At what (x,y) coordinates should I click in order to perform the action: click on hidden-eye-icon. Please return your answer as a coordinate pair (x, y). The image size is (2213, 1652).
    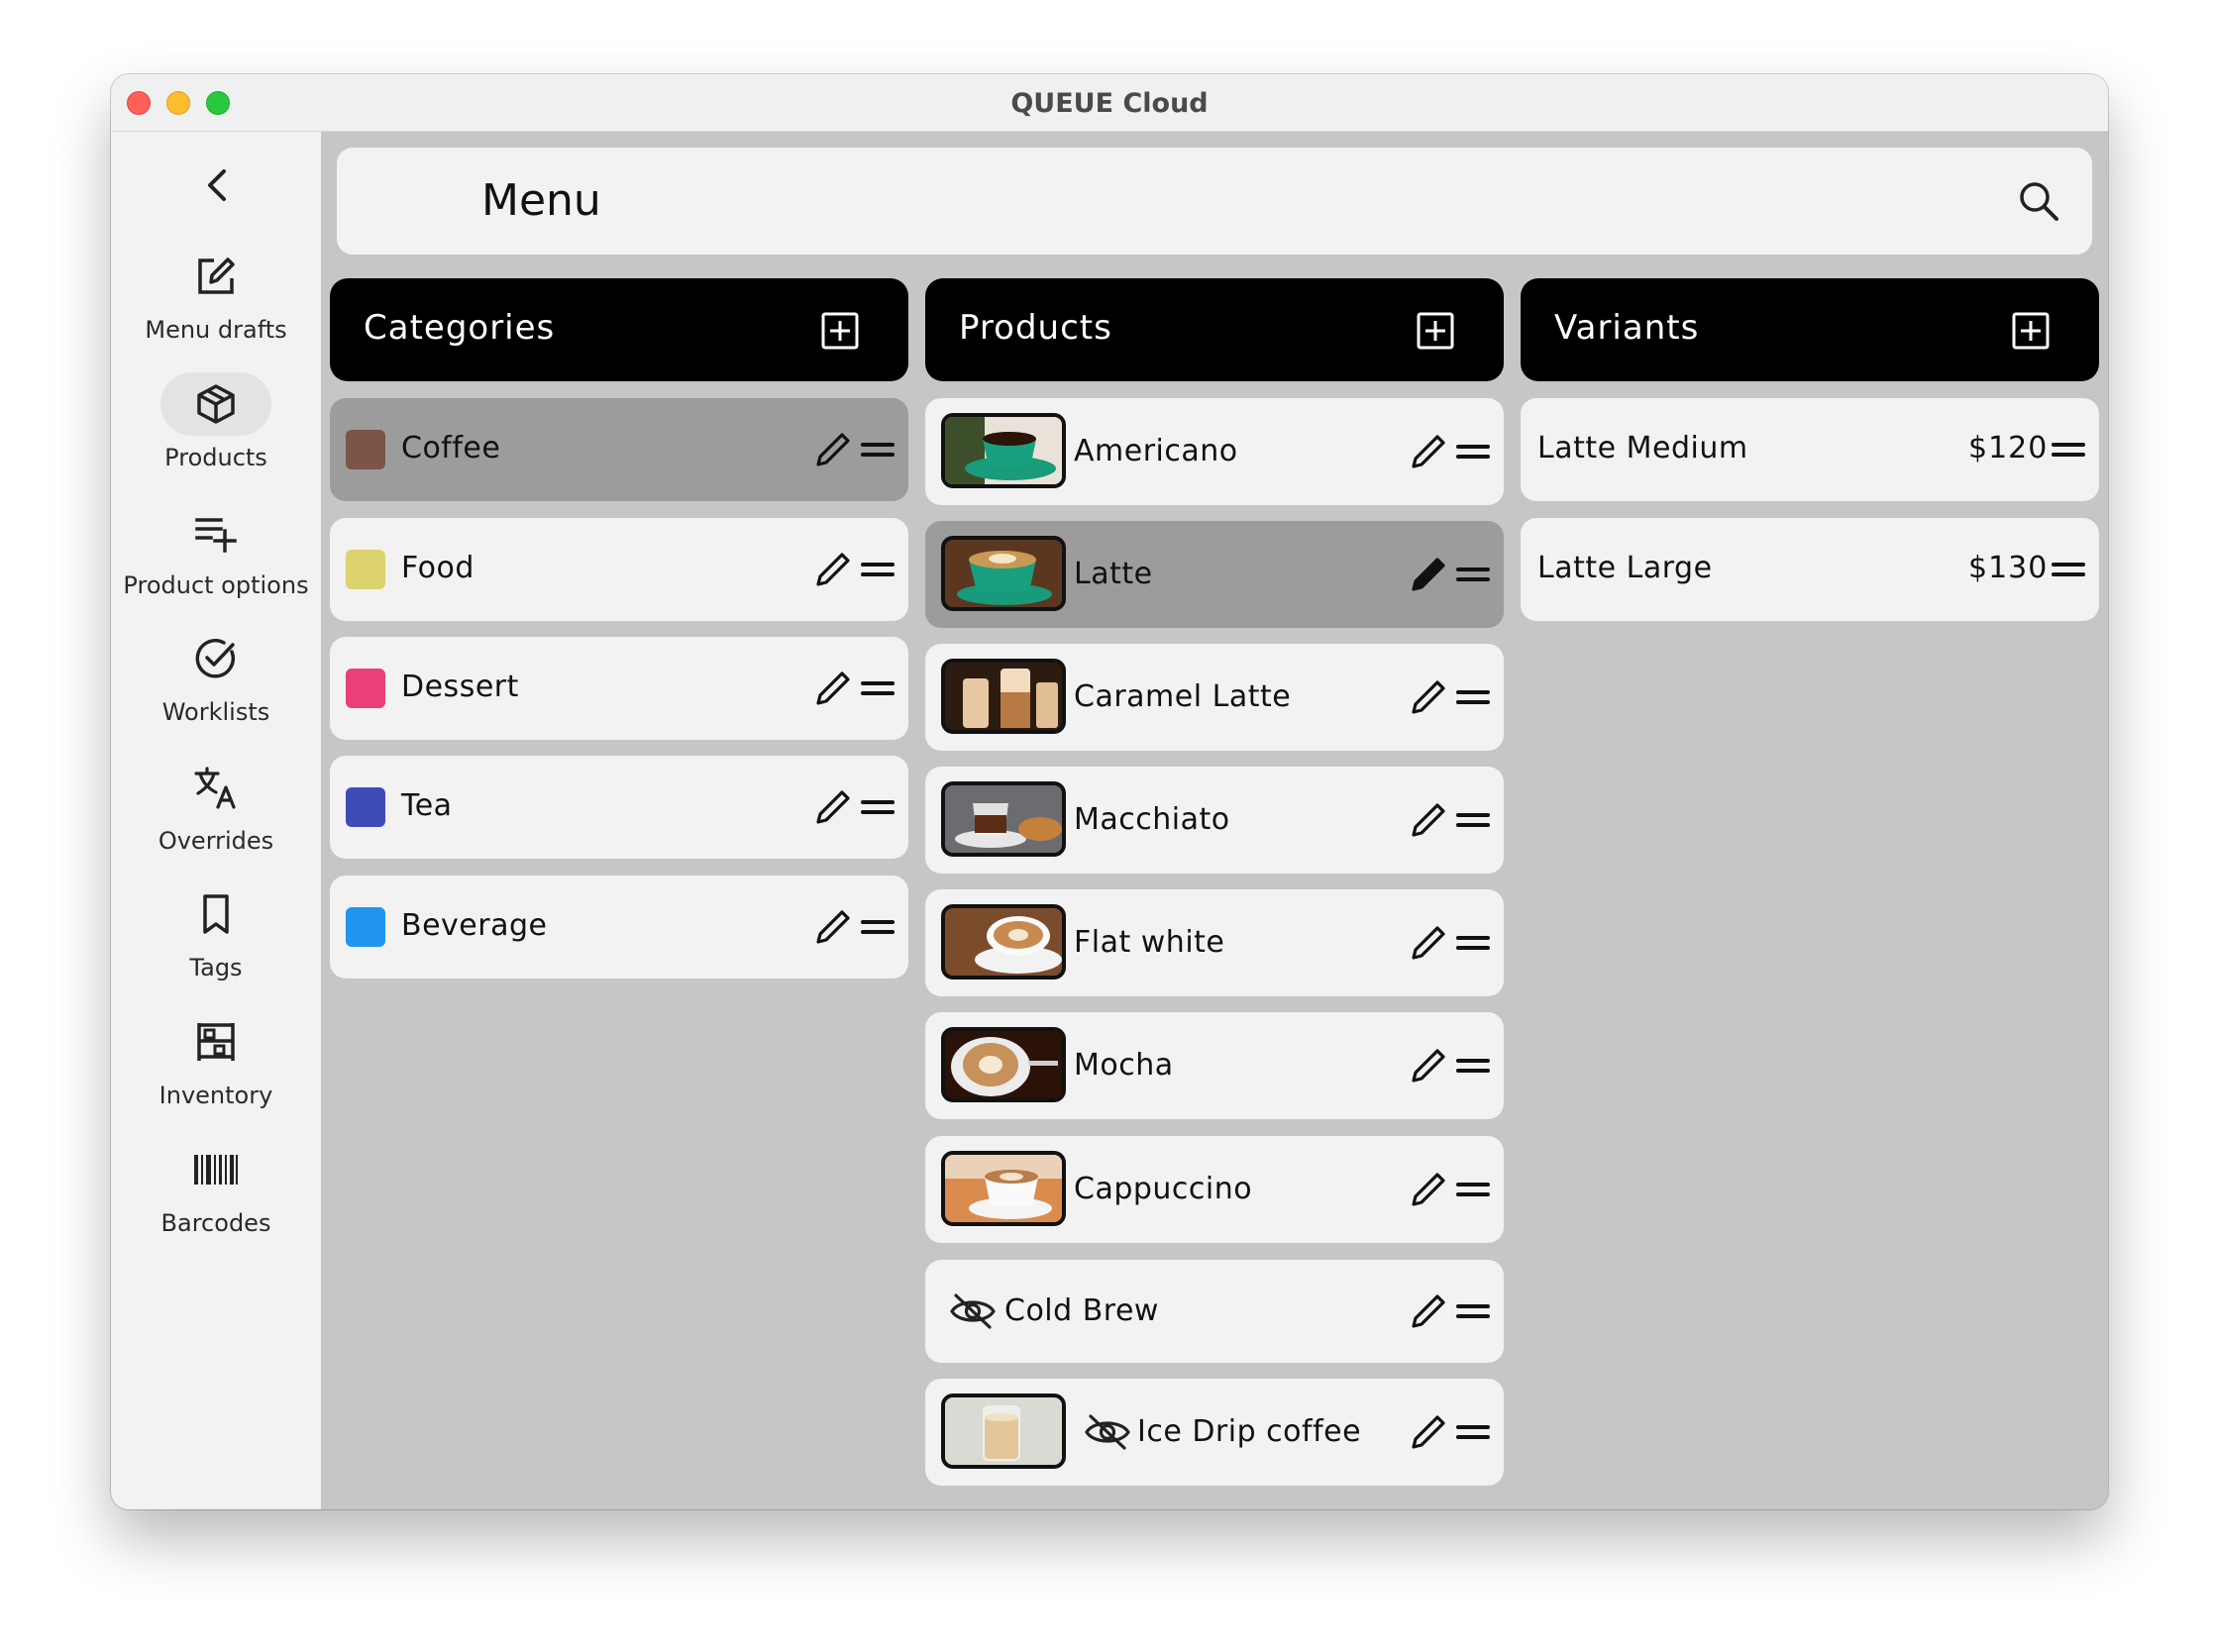
    Looking at the image, I should click on (1108, 1432).